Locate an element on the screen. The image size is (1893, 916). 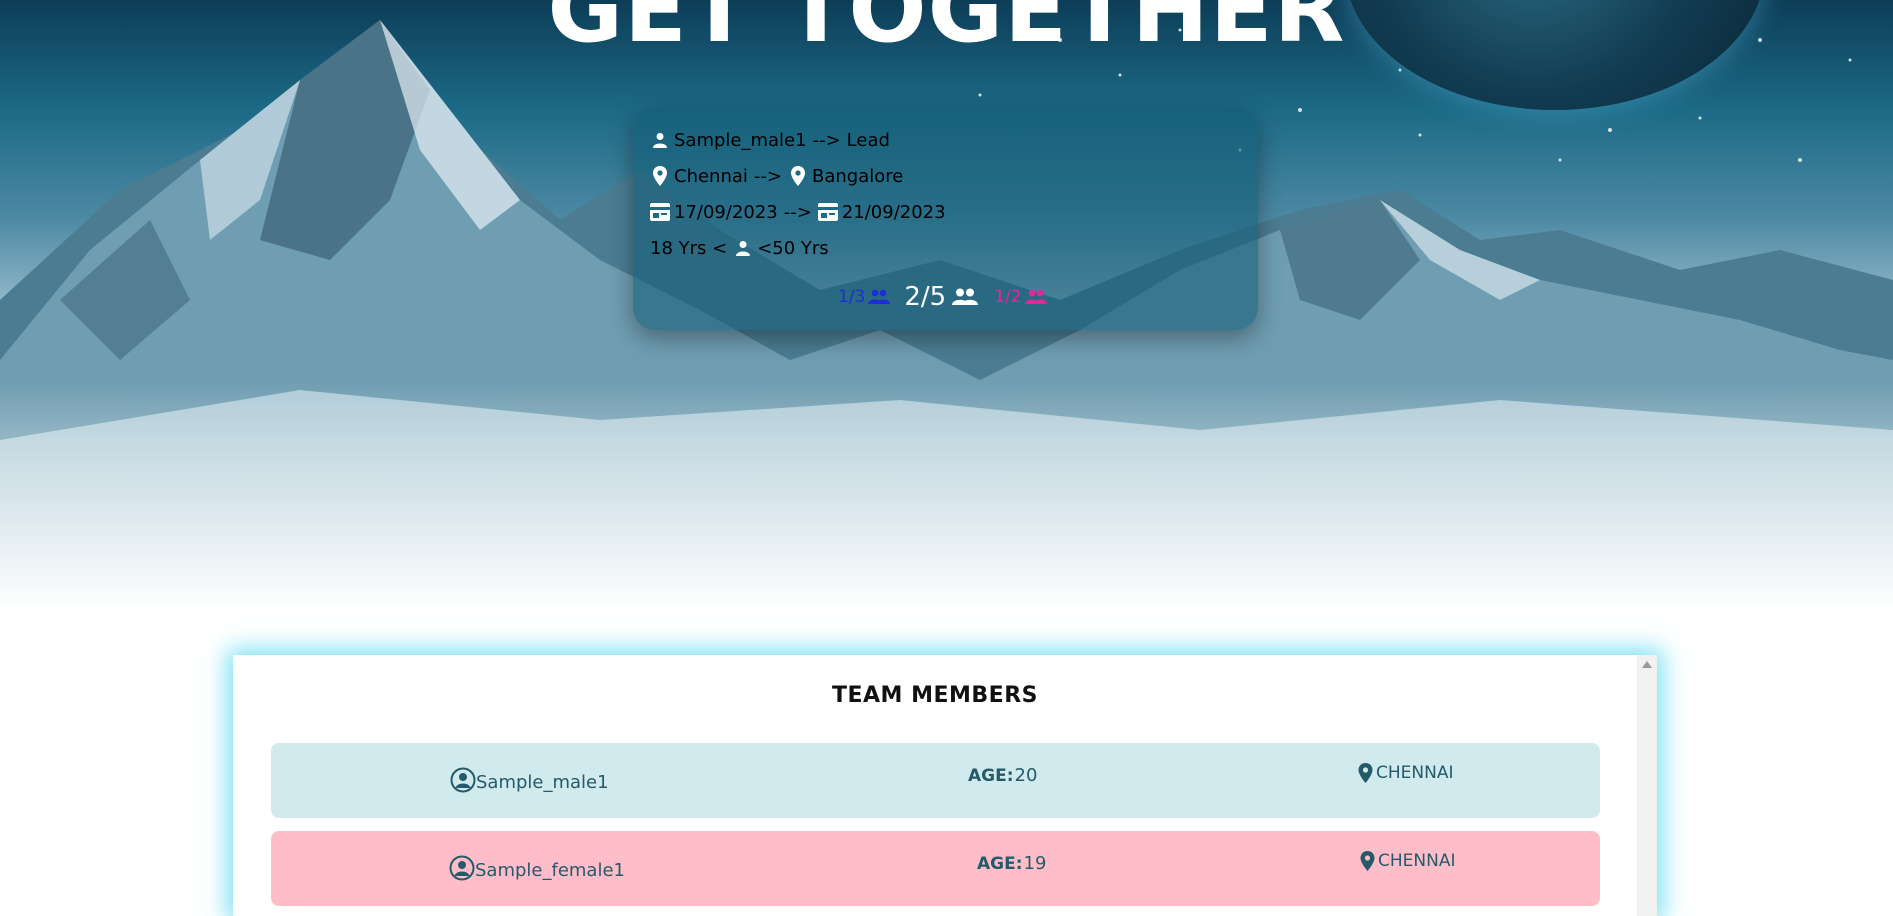
hero-title: GET TOGETHER is located at coordinates (946, 31).